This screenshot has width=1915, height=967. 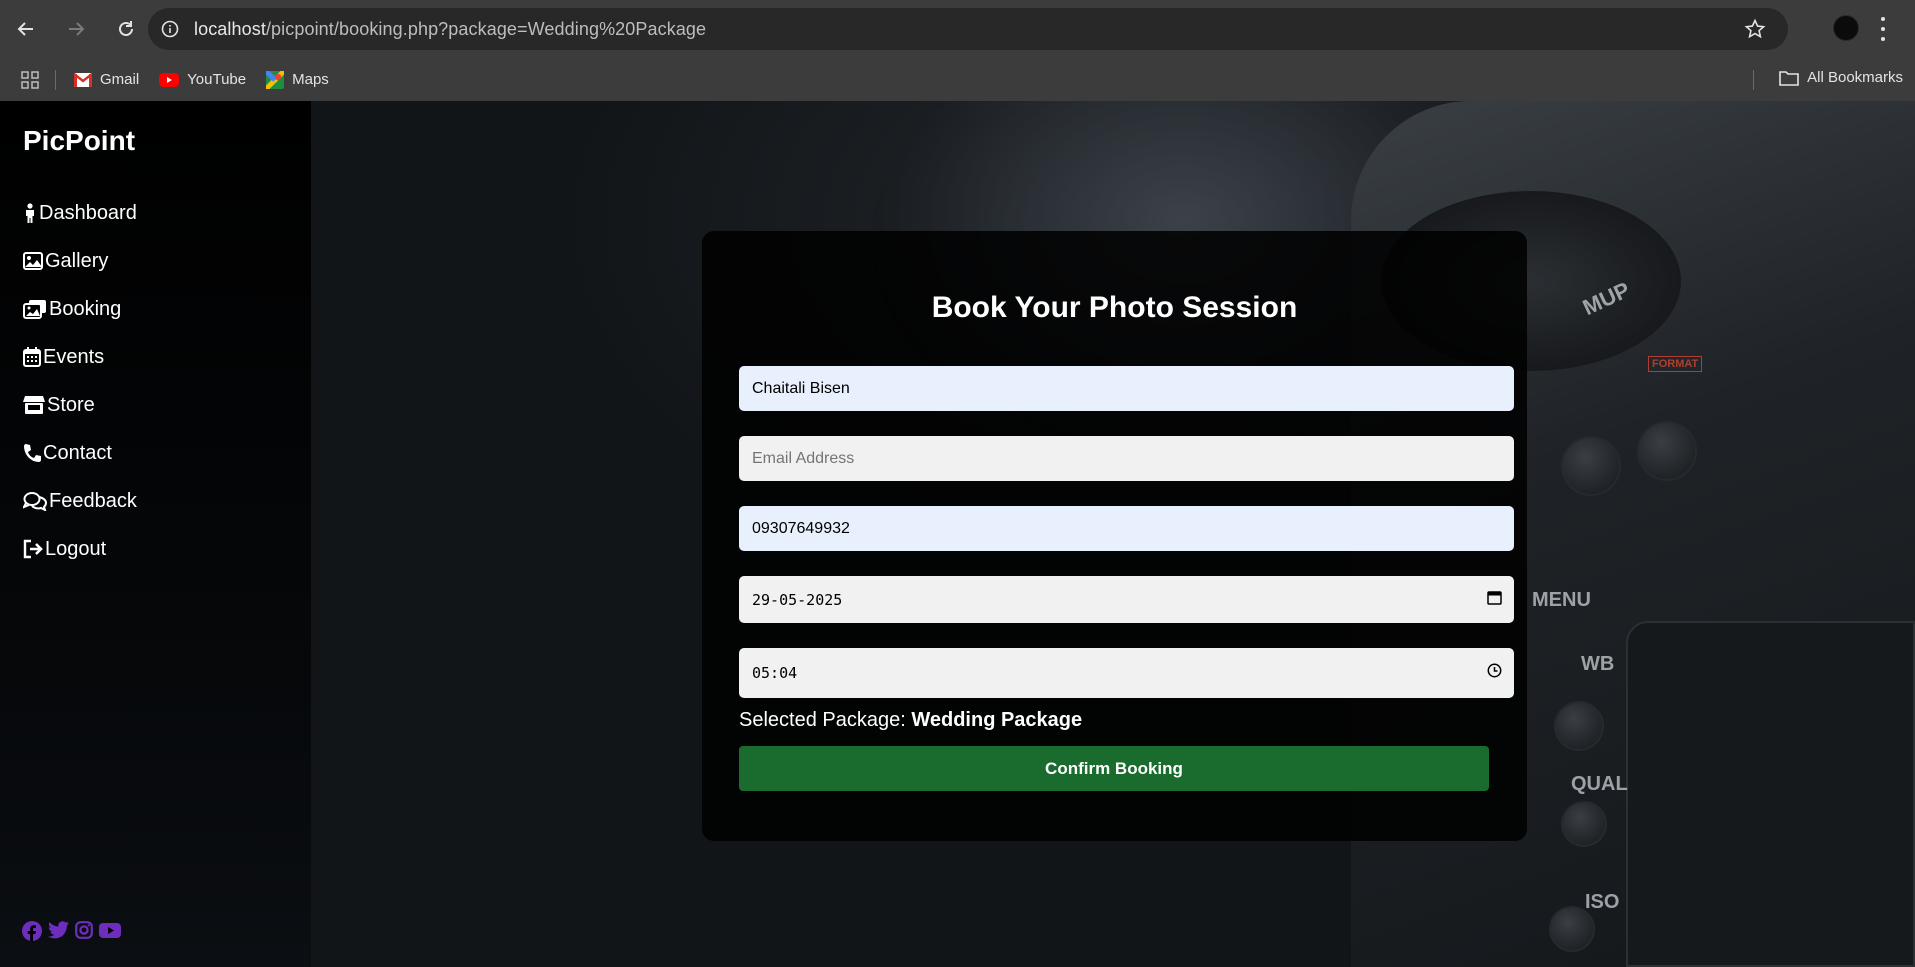 I want to click on url-host: localhost, so click(x=230, y=28).